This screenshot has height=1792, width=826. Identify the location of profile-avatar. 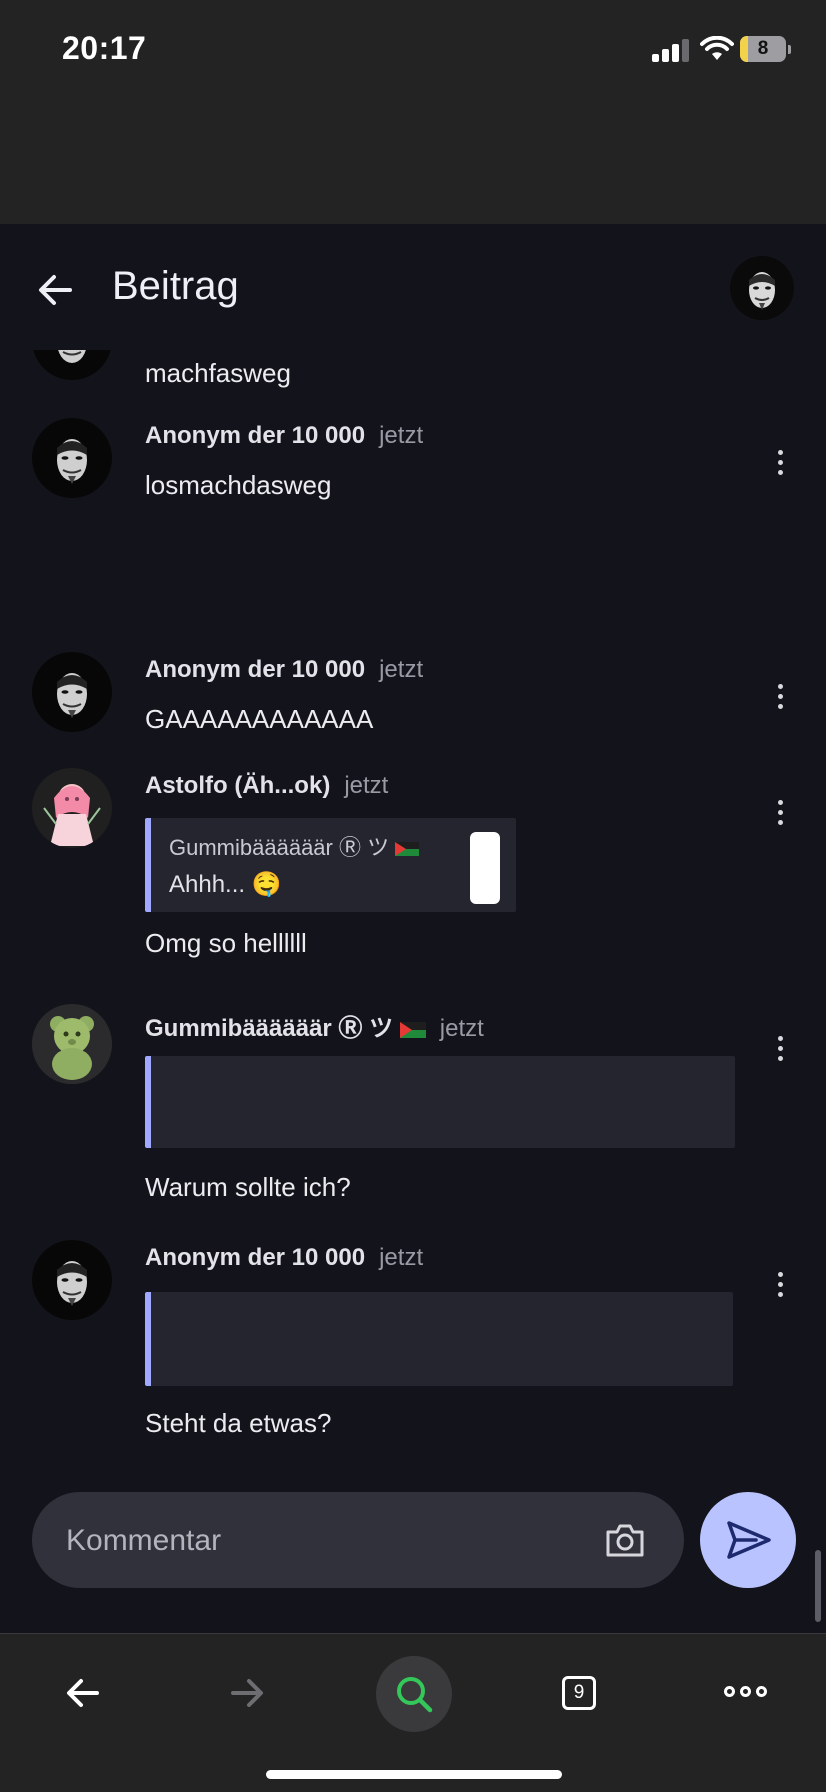
(762, 288).